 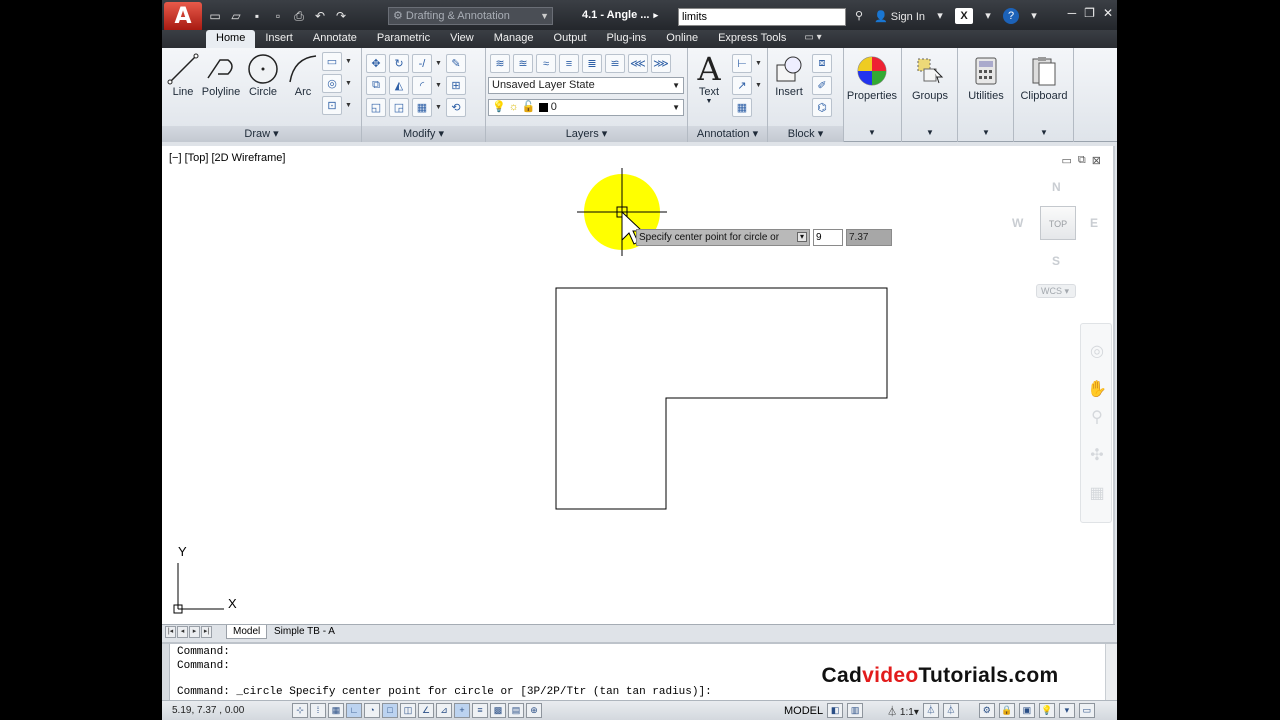 What do you see at coordinates (682, 39) in the screenshot?
I see `tab-online: Online` at bounding box center [682, 39].